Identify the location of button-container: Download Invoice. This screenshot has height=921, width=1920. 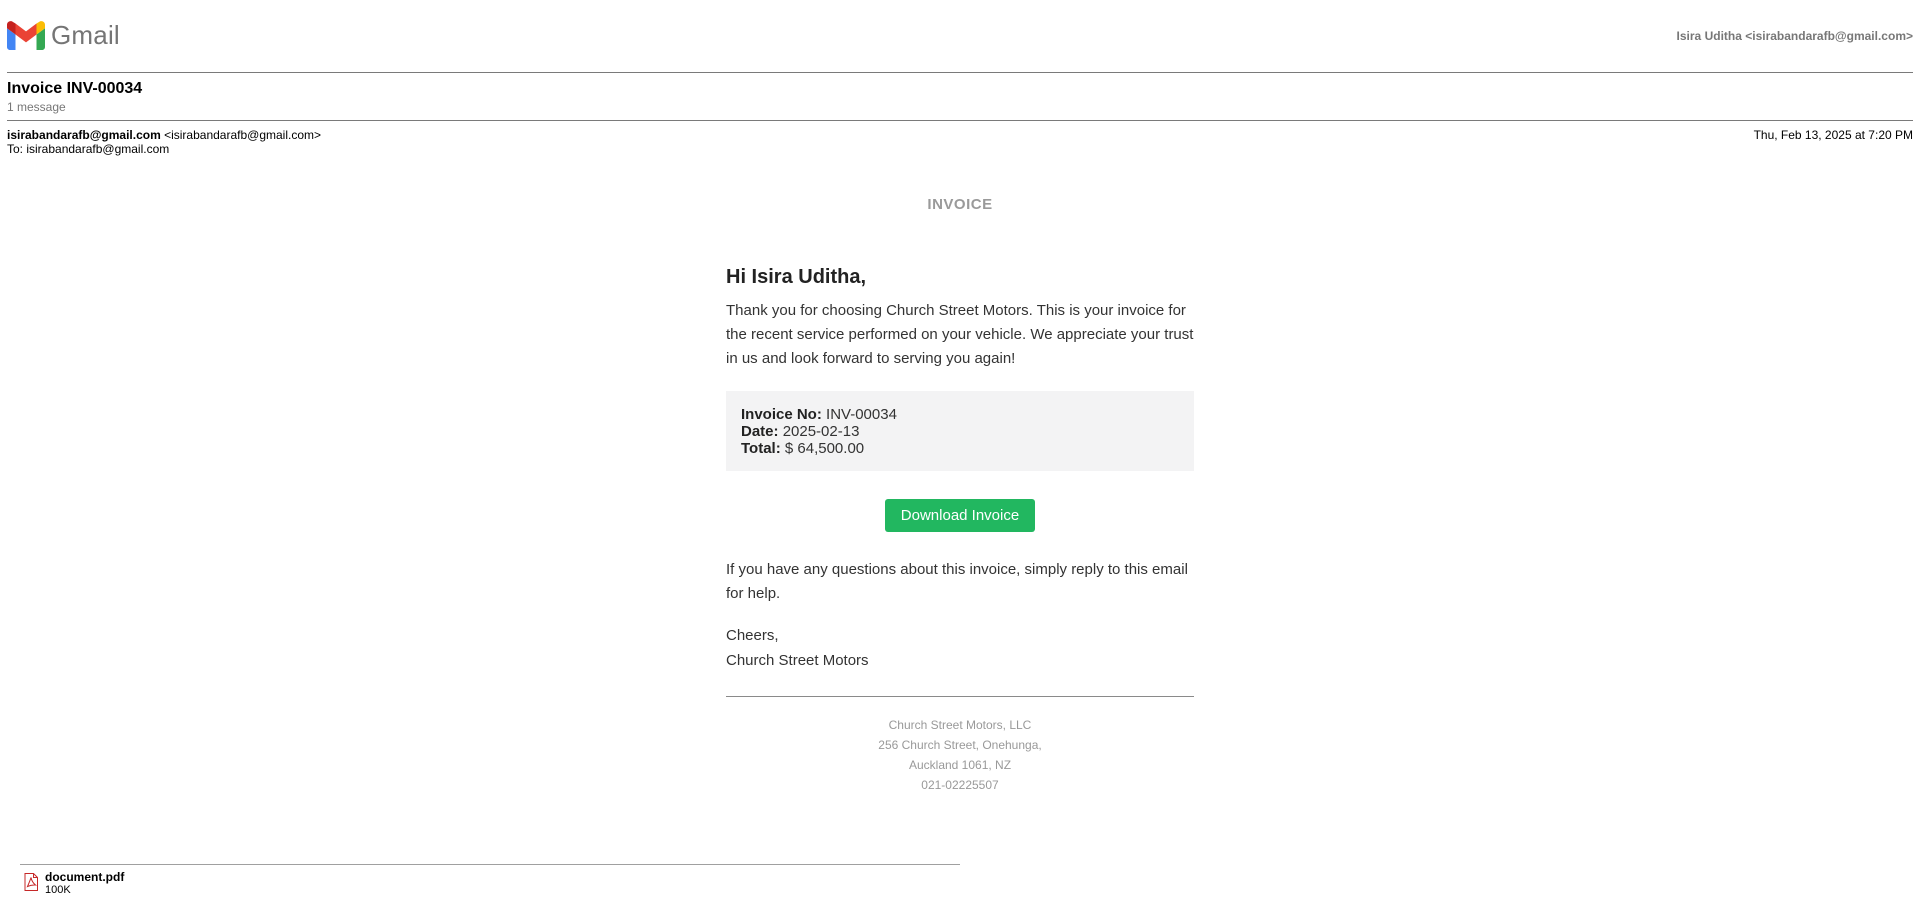
(960, 515).